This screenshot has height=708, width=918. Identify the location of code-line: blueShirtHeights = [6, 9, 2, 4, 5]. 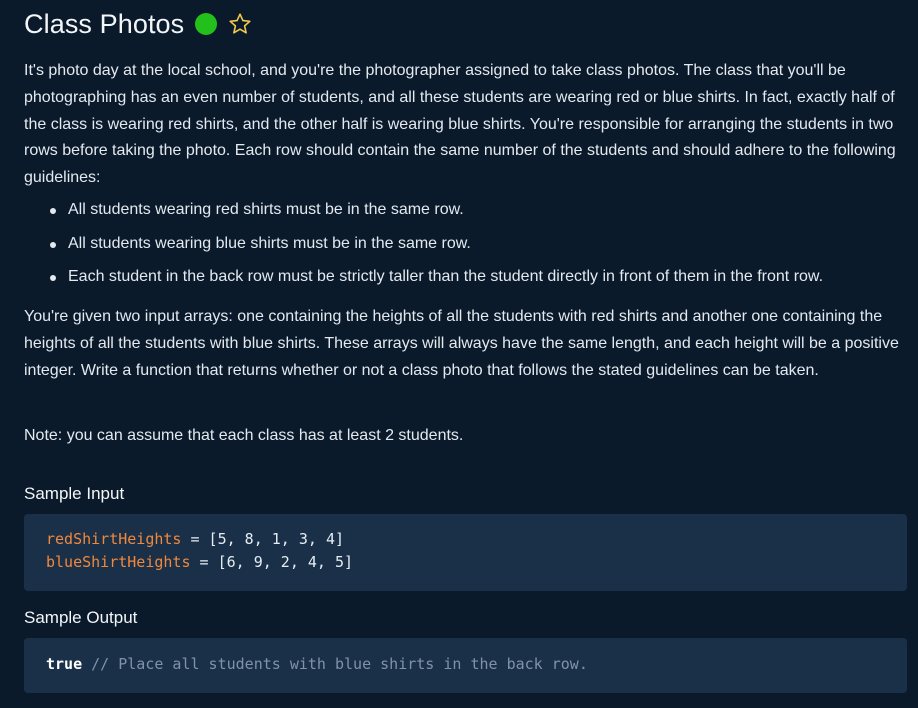
(199, 562).